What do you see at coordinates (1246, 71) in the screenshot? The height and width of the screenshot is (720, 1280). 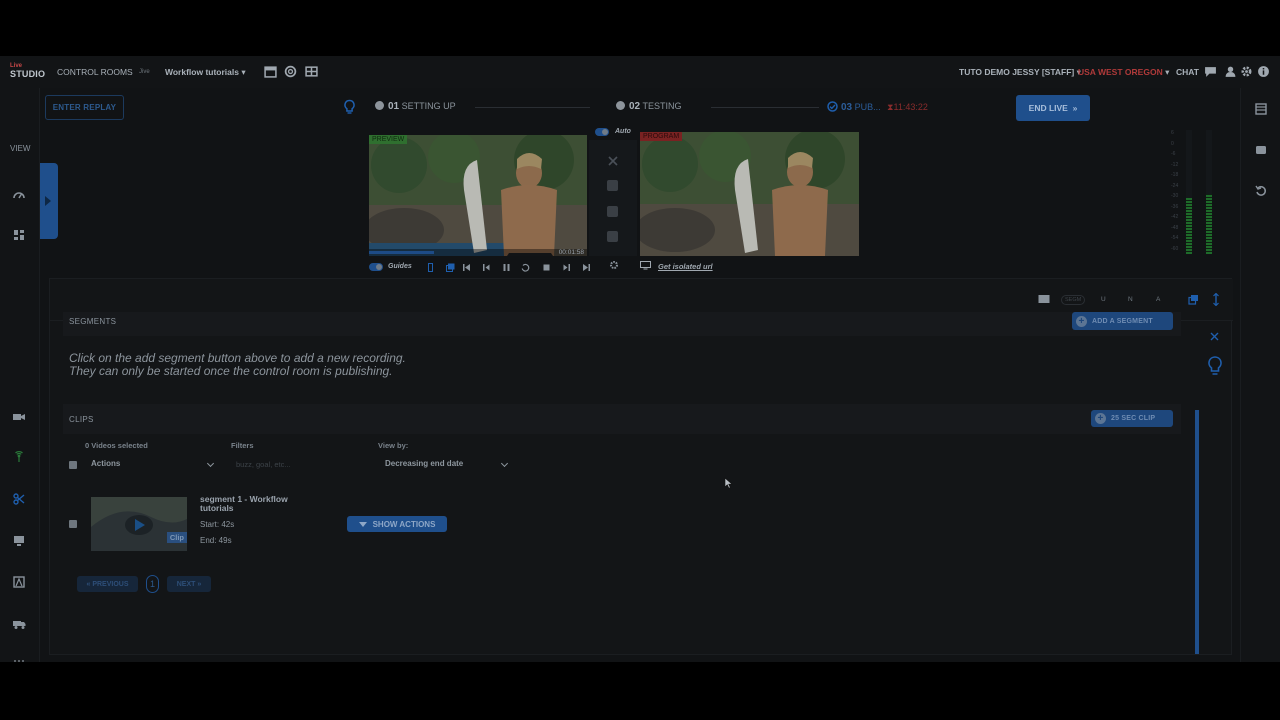 I see `settings-icon` at bounding box center [1246, 71].